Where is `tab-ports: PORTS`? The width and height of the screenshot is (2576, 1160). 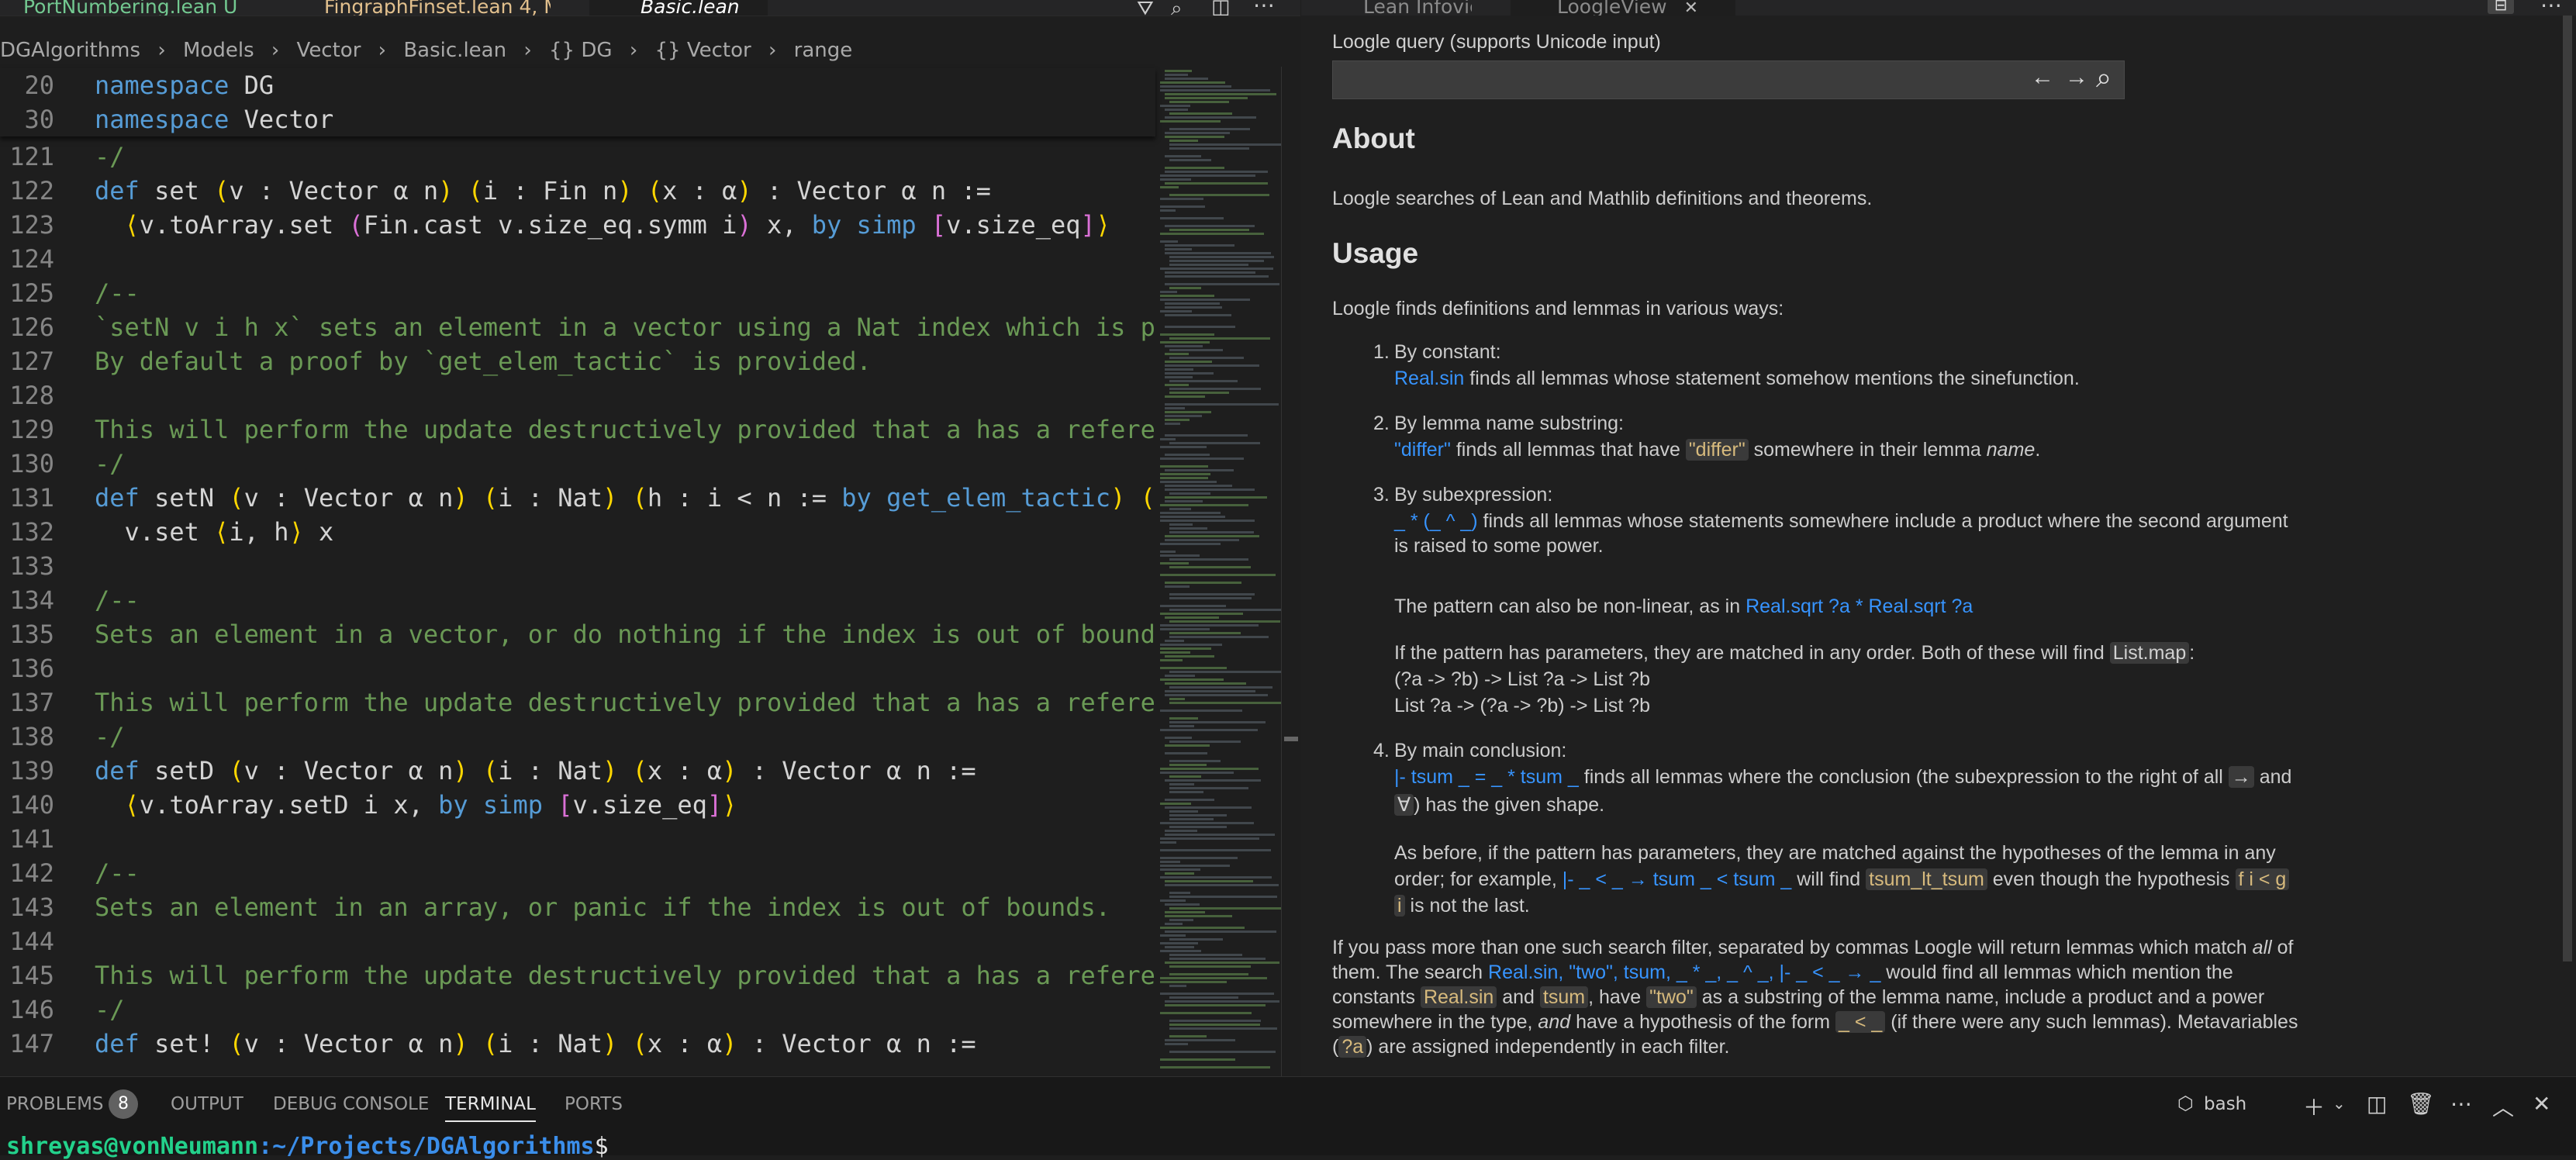 tab-ports: PORTS is located at coordinates (594, 1104).